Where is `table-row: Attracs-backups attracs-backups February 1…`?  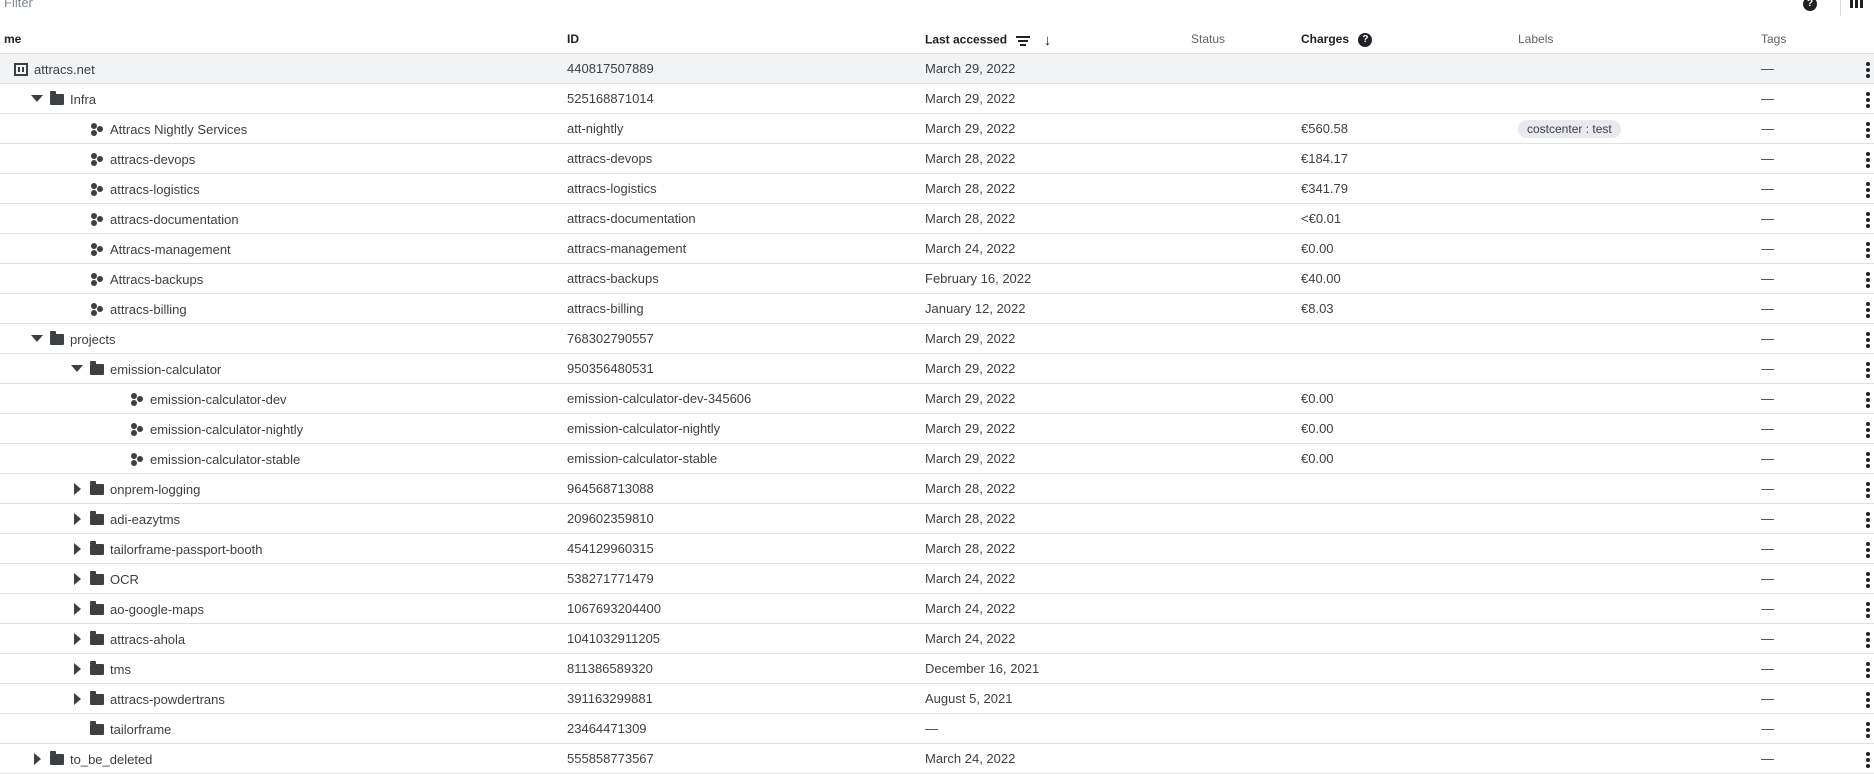
table-row: Attracs-backups attracs-backups February 1… is located at coordinates (937, 279).